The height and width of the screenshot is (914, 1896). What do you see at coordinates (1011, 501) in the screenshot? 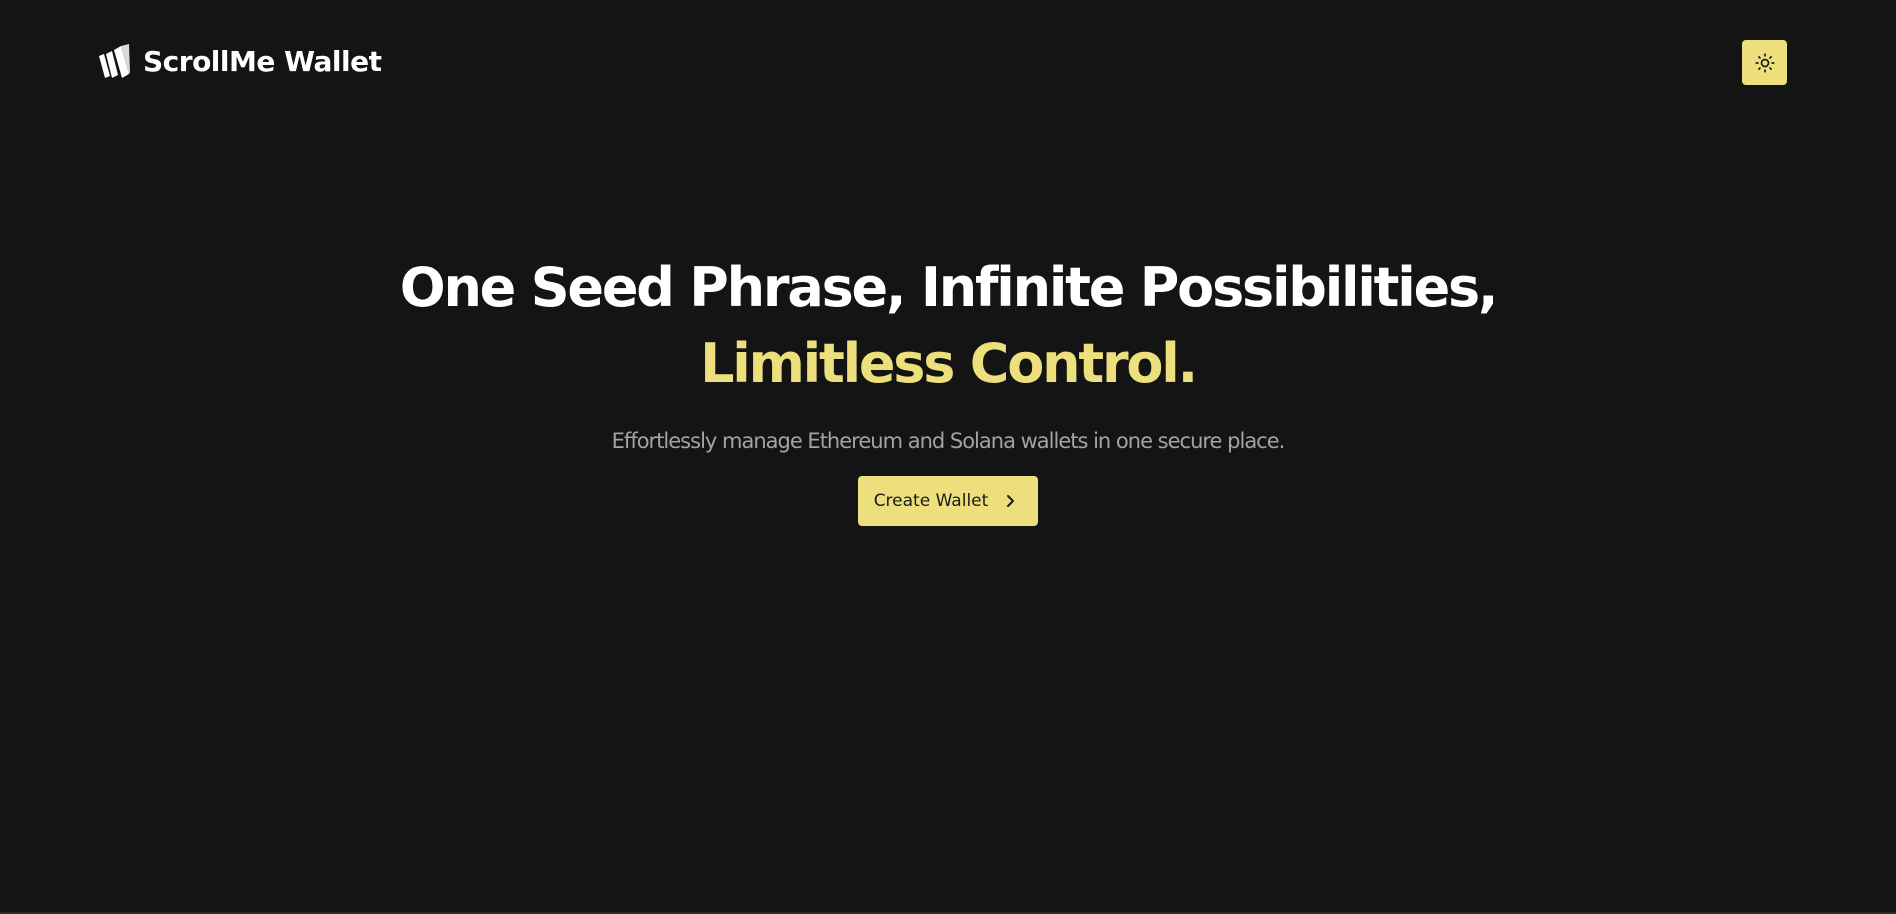
I see `chevron-right-icon` at bounding box center [1011, 501].